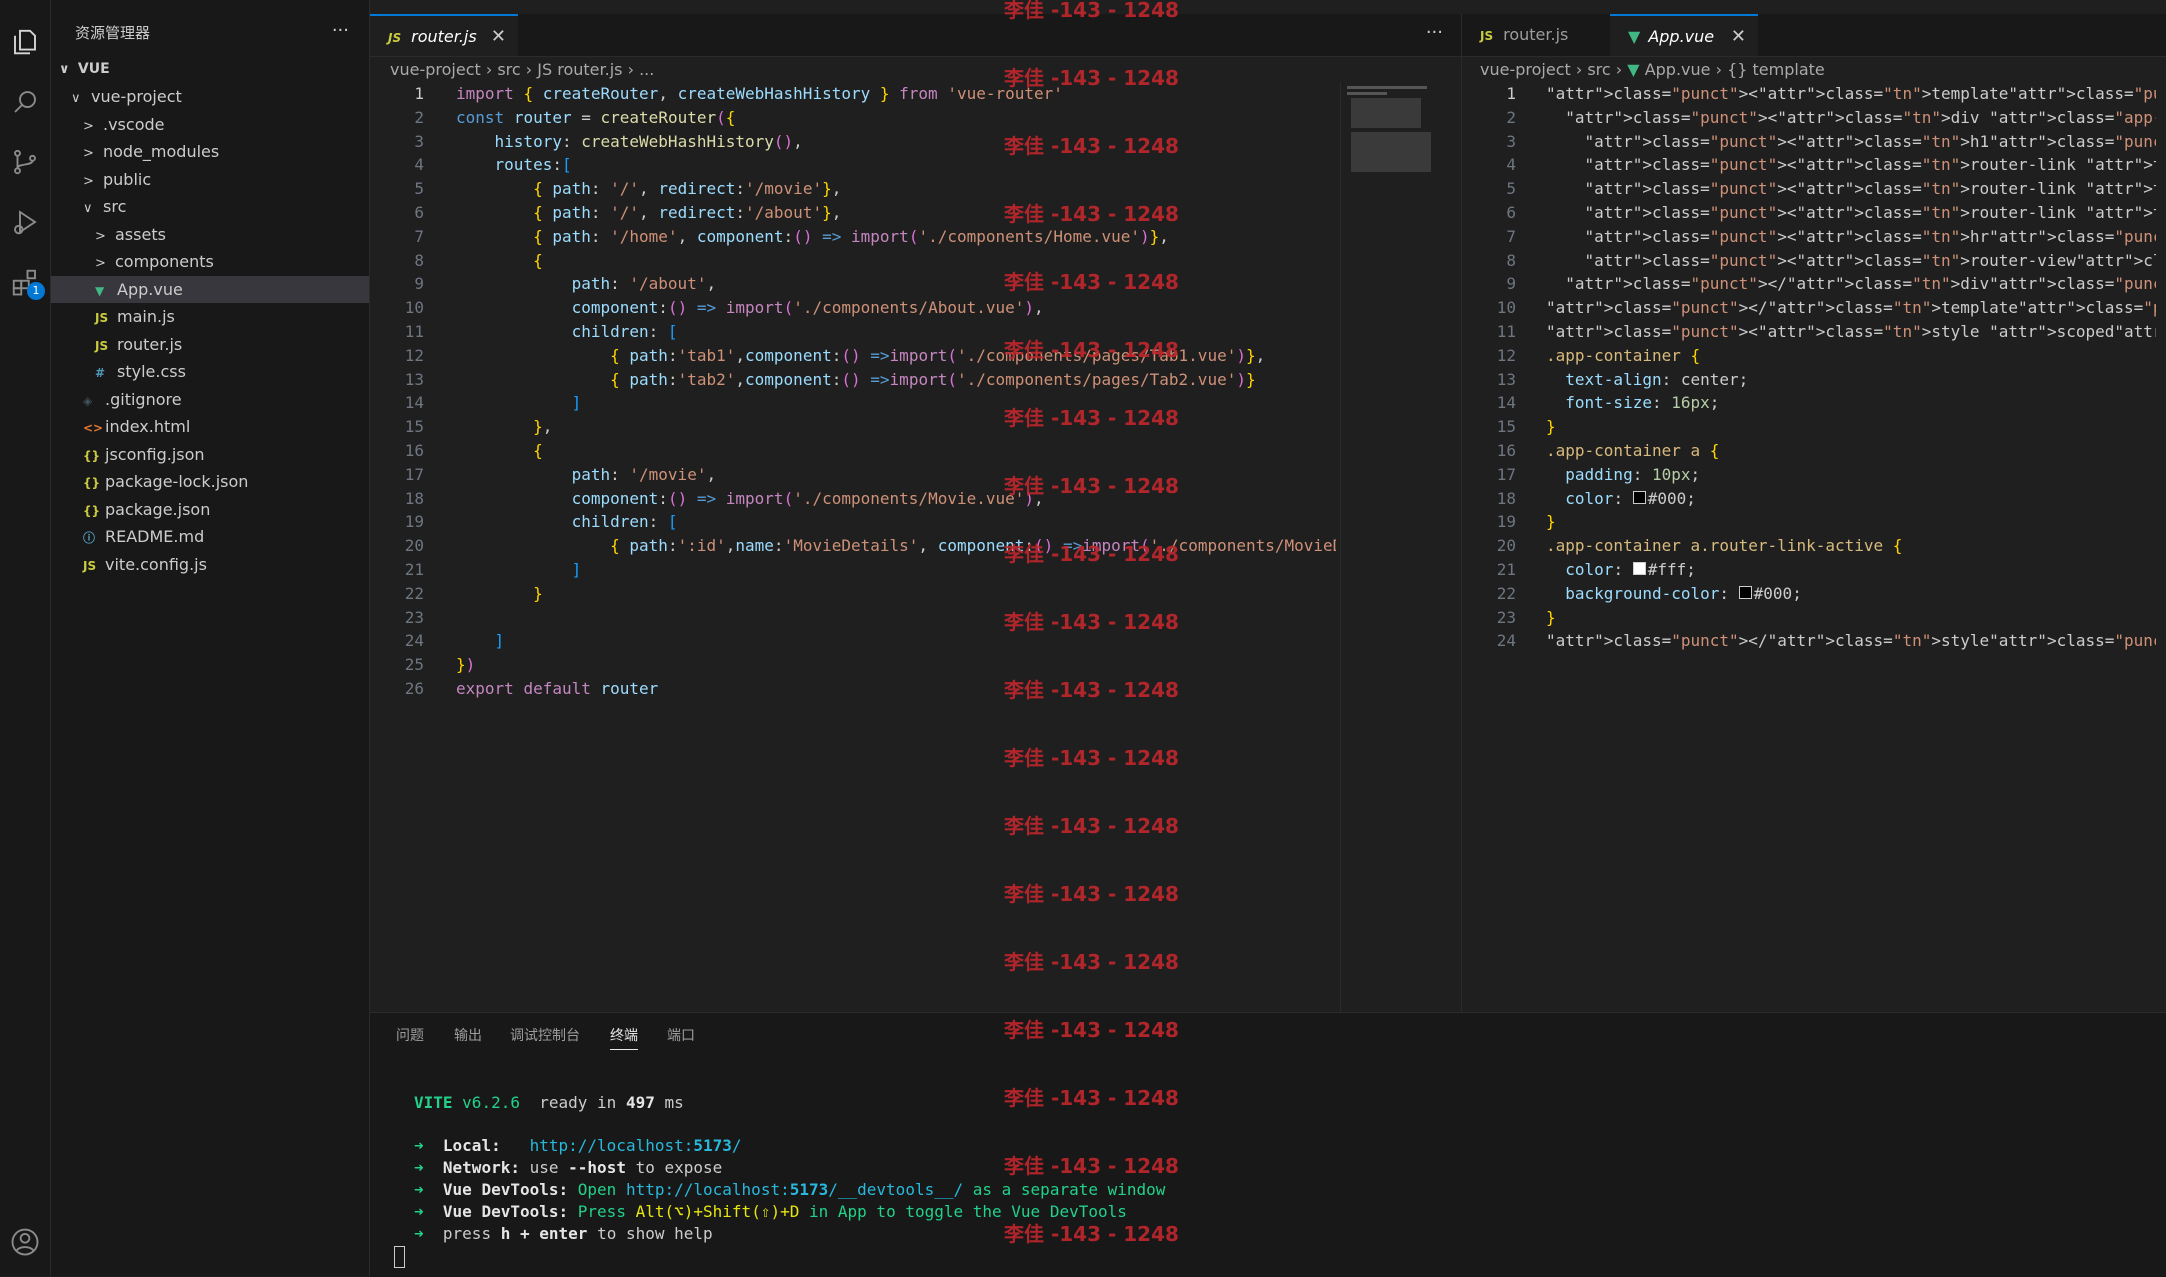 The image size is (2166, 1277). What do you see at coordinates (1851, 403) in the screenshot?
I see `code-line: font-size: 16px;` at bounding box center [1851, 403].